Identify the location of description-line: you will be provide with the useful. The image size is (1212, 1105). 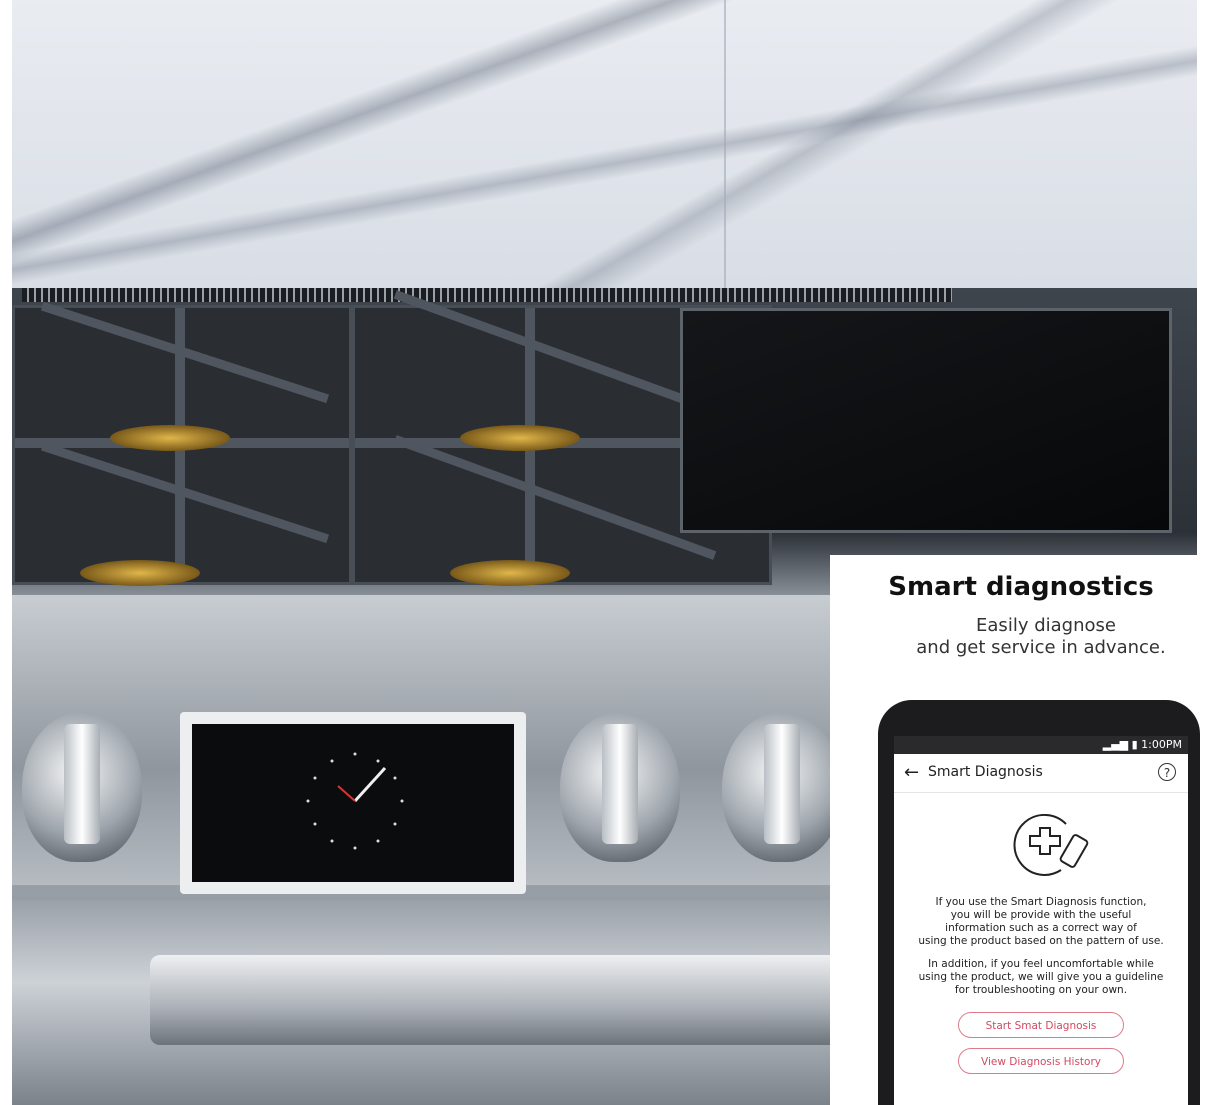
(1041, 915).